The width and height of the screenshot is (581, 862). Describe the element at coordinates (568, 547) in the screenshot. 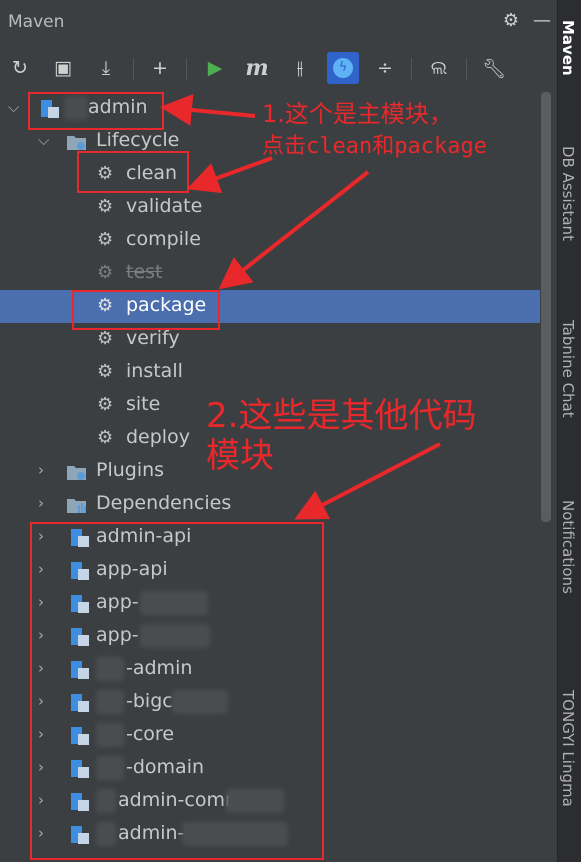

I see `tab-notifications: Notifications` at that location.